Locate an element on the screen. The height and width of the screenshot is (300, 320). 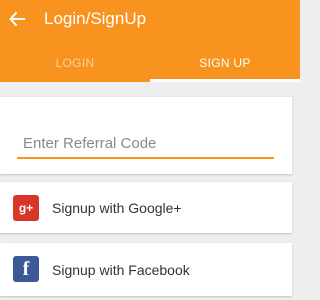
back-button is located at coordinates (17, 19).